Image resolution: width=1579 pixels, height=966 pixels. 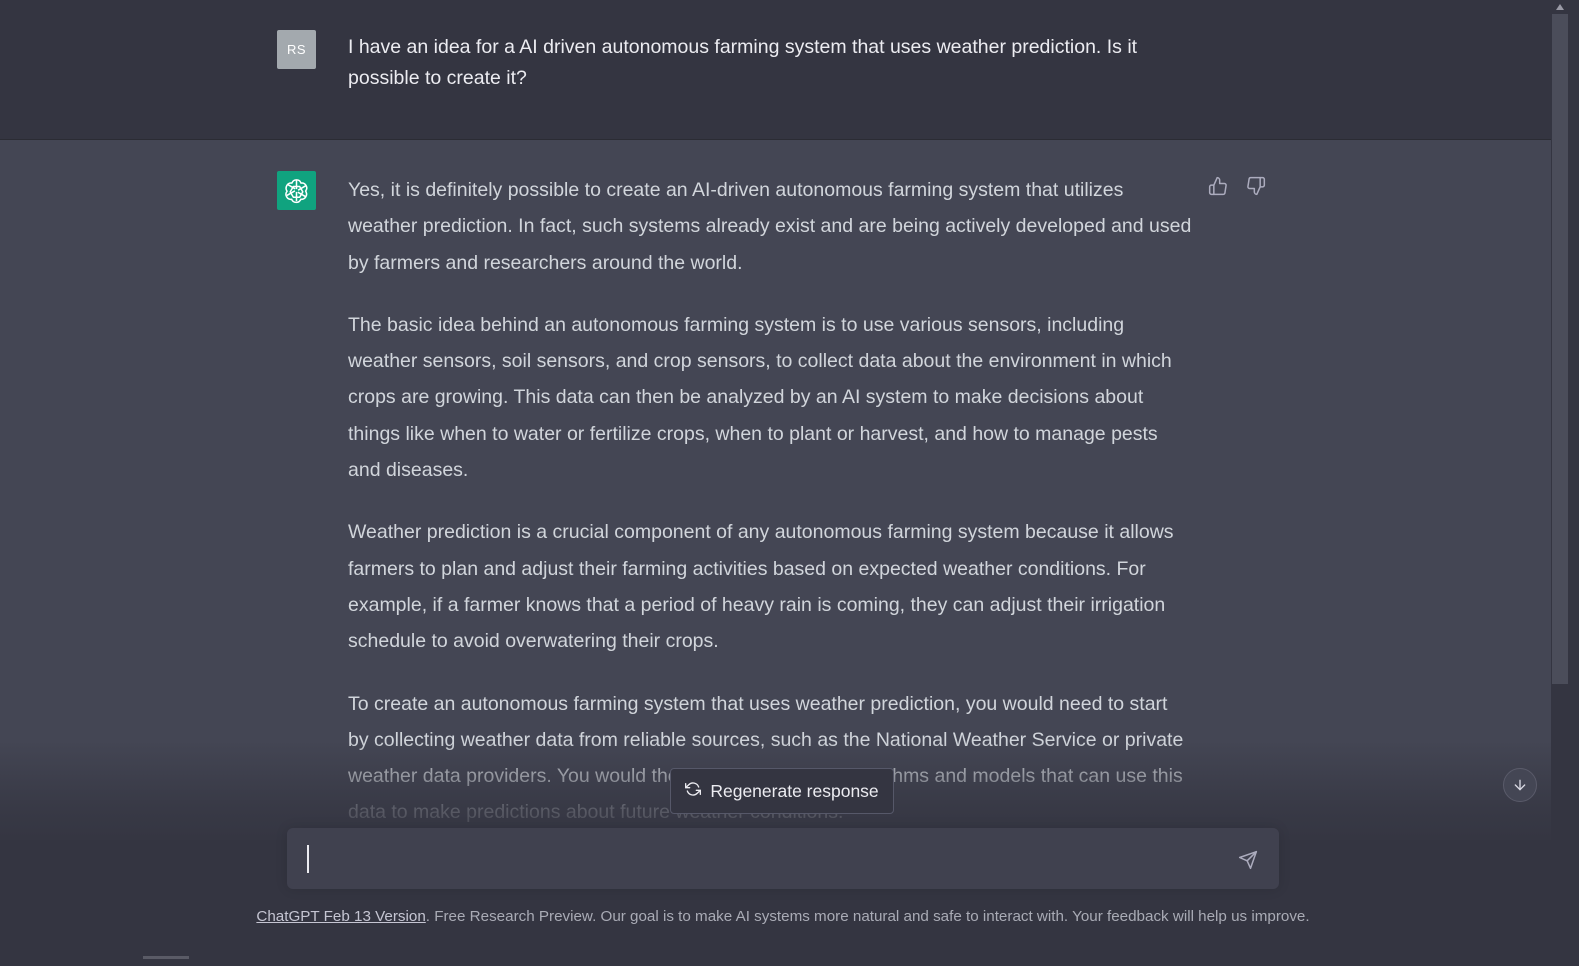 What do you see at coordinates (757, 861) in the screenshot?
I see `message-input` at bounding box center [757, 861].